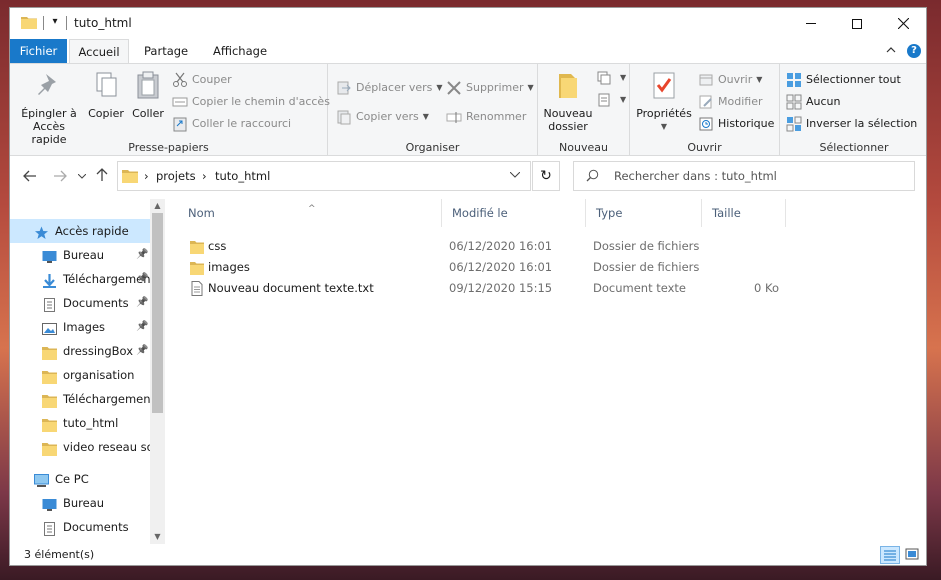  Describe the element at coordinates (212, 79) in the screenshot. I see `cut-label: Couper` at that location.